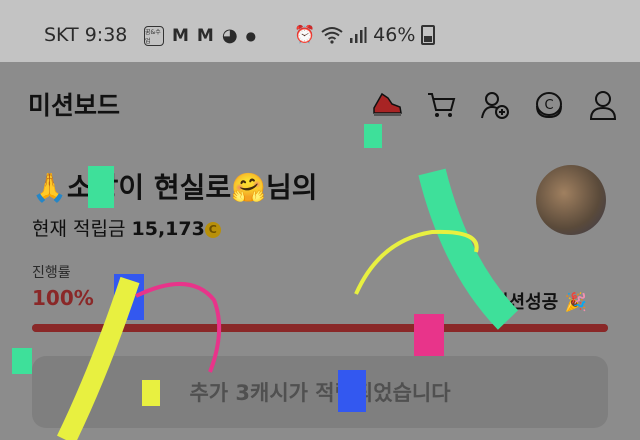  What do you see at coordinates (63, 298) in the screenshot?
I see `progress-value: 100%` at bounding box center [63, 298].